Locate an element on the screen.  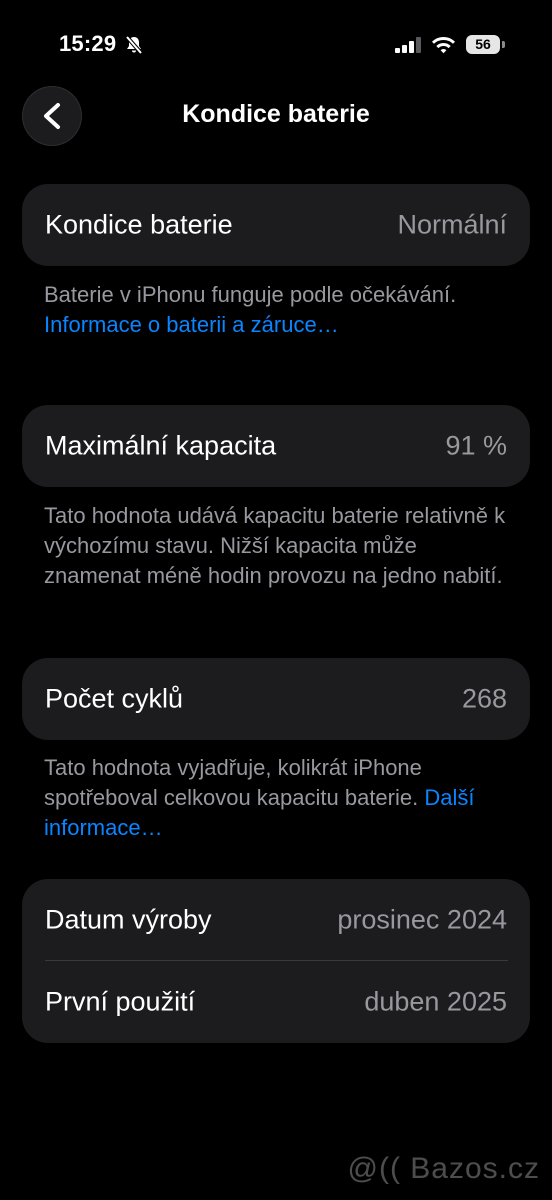
battery-condition-row: Kondice baterie Normální is located at coordinates (276, 225).